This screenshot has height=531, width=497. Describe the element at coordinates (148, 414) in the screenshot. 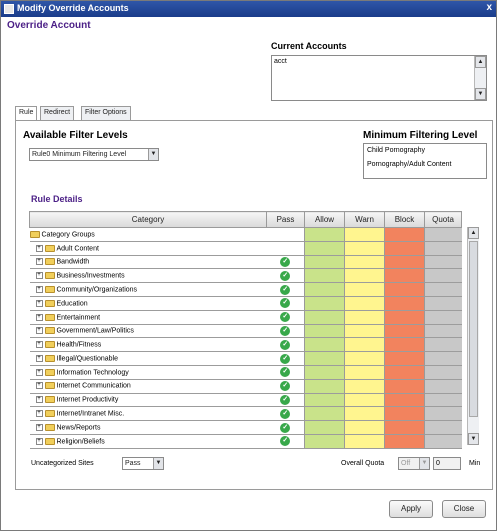

I see `category-cell: + Internet/Intranet Misc.` at that location.